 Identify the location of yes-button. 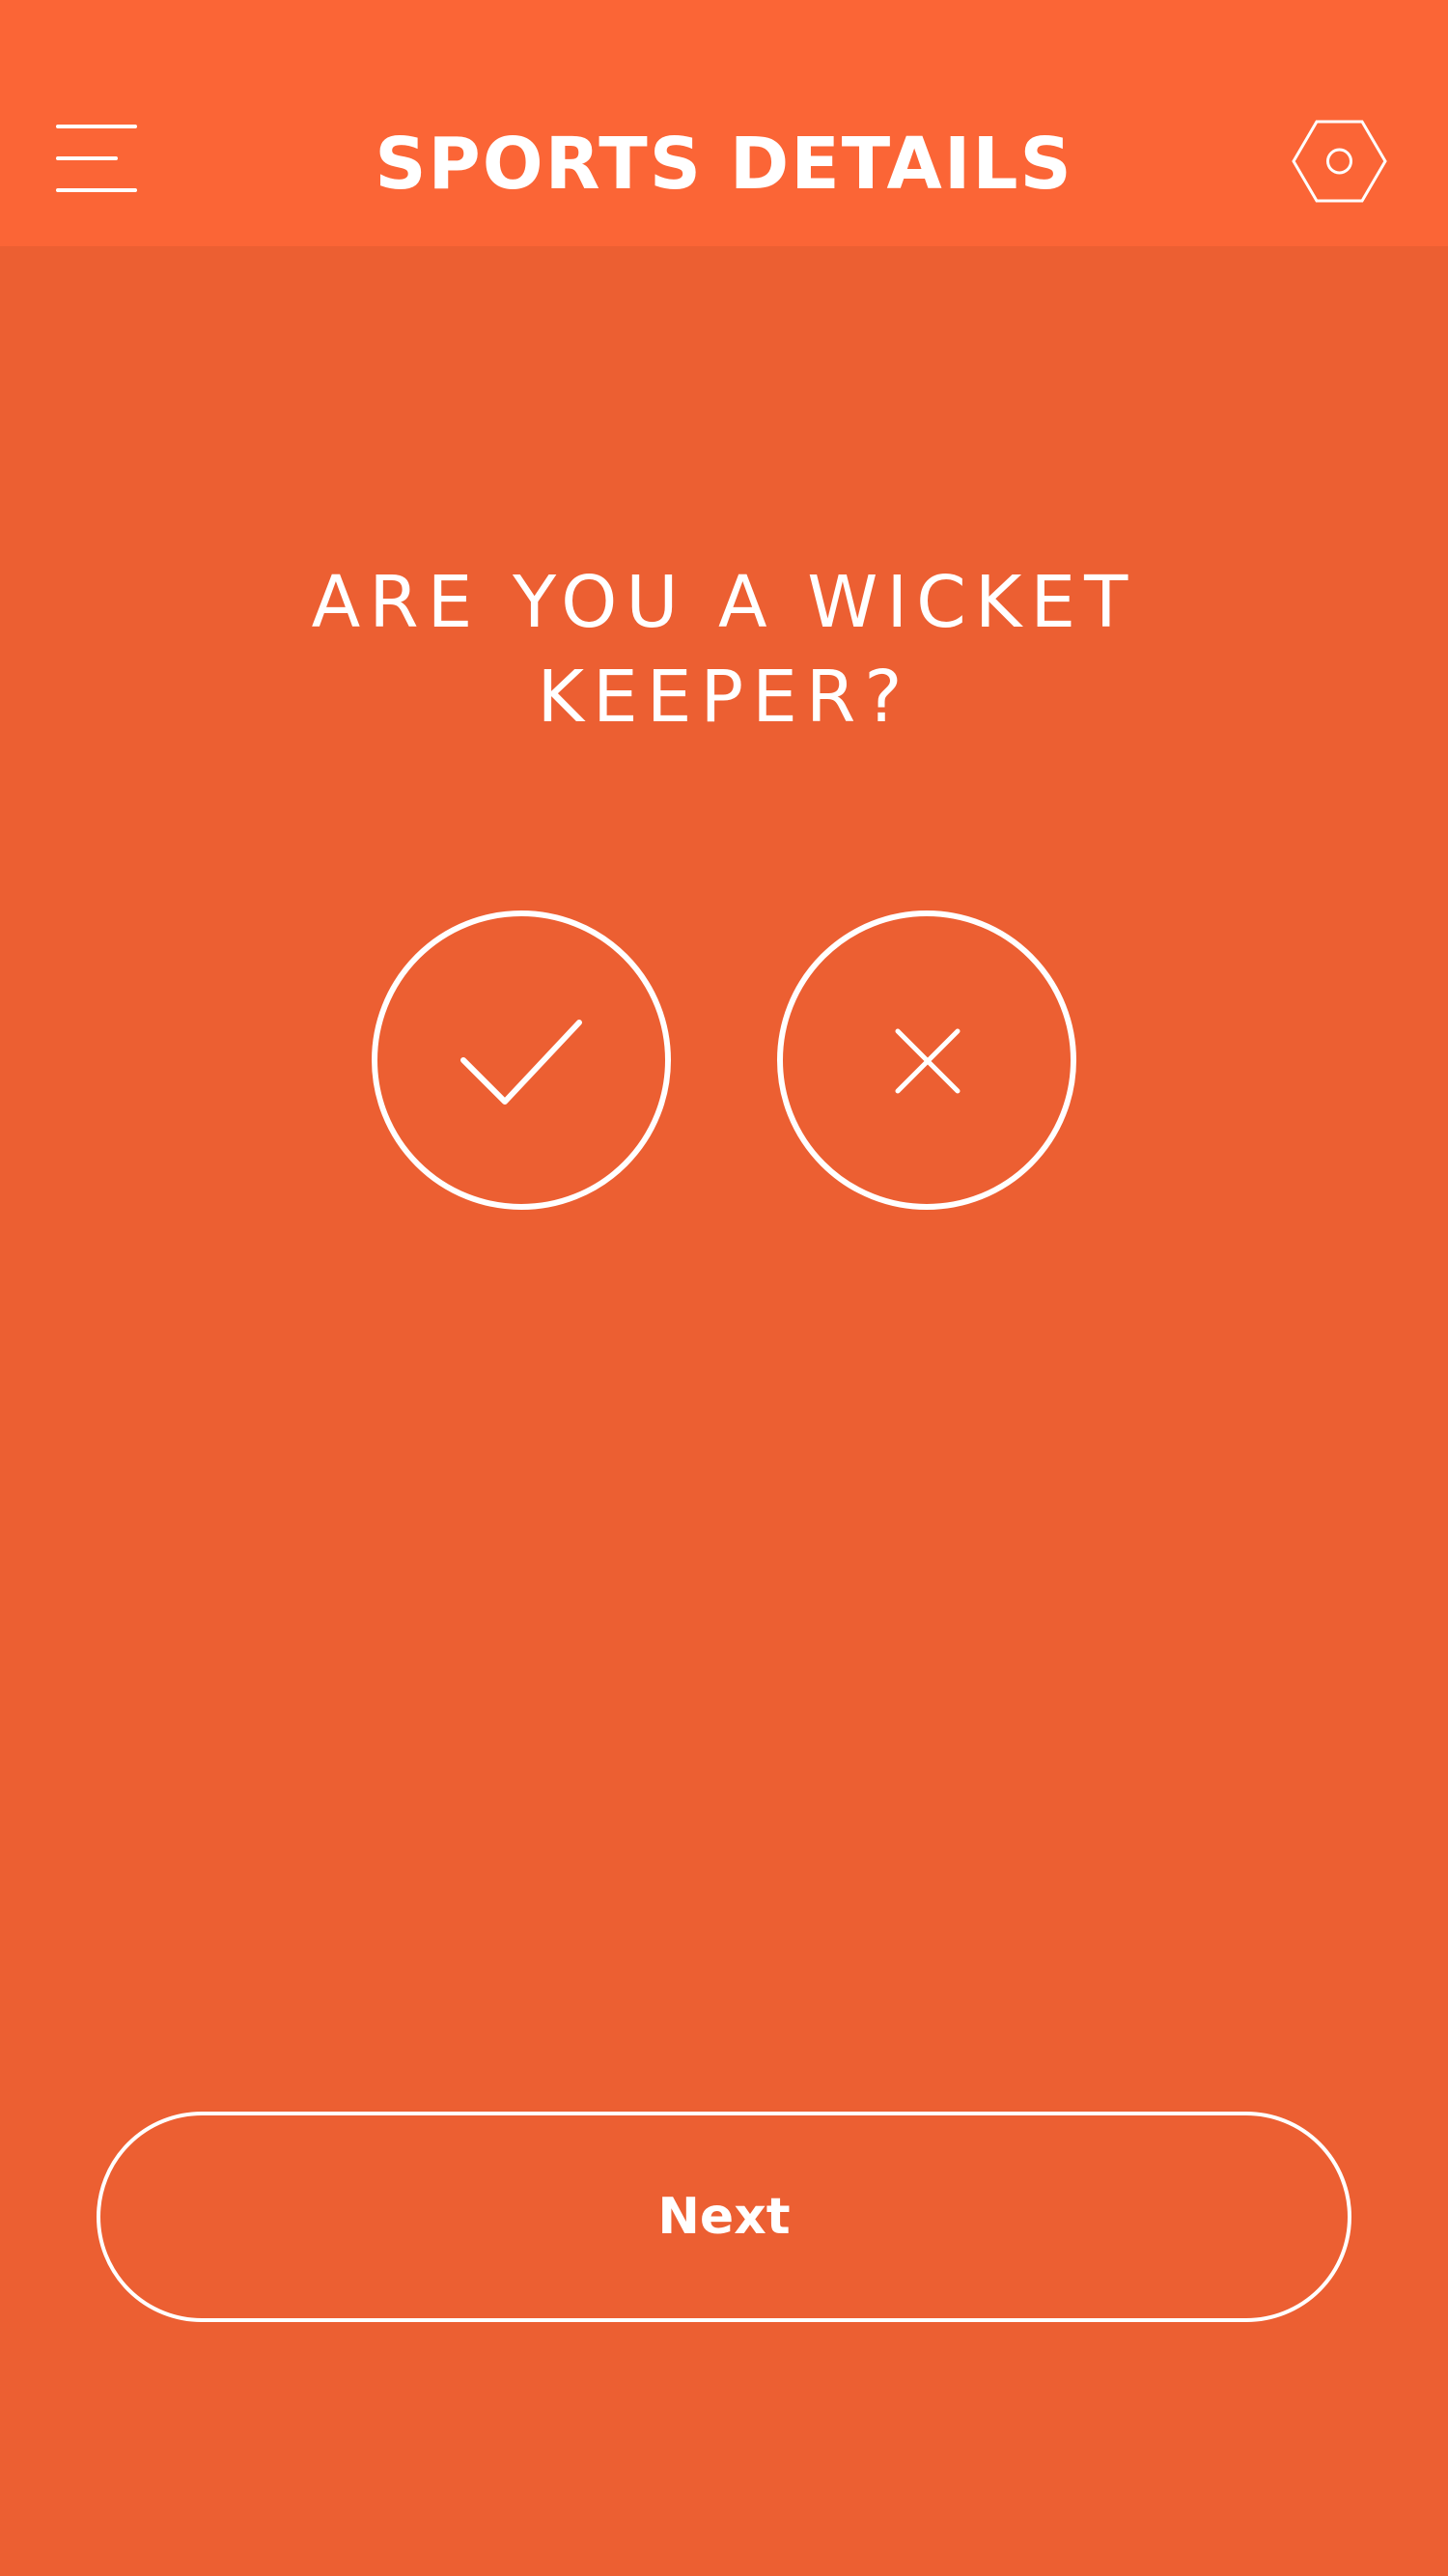
(521, 1060).